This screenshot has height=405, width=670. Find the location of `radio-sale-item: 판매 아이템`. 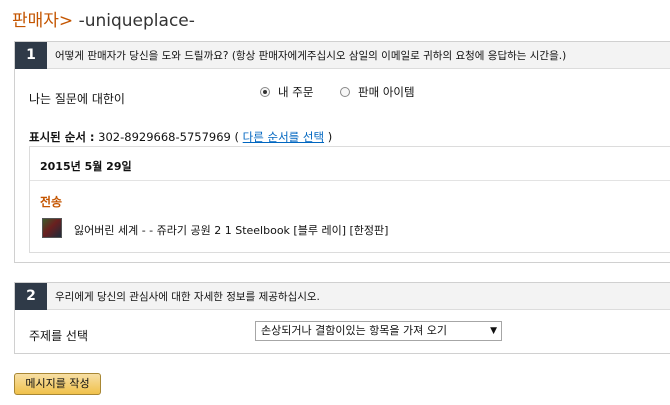

radio-sale-item: 판매 아이템 is located at coordinates (377, 92).